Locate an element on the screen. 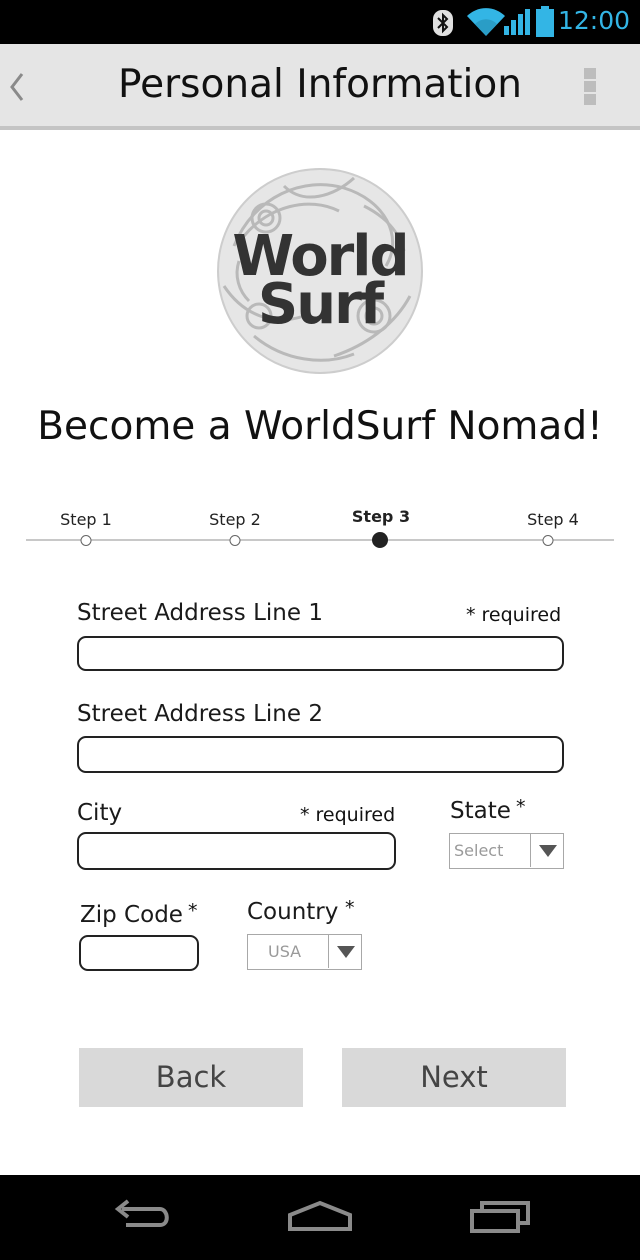 This screenshot has height=1260, width=640. step-4-label: Step 4 is located at coordinates (553, 519).